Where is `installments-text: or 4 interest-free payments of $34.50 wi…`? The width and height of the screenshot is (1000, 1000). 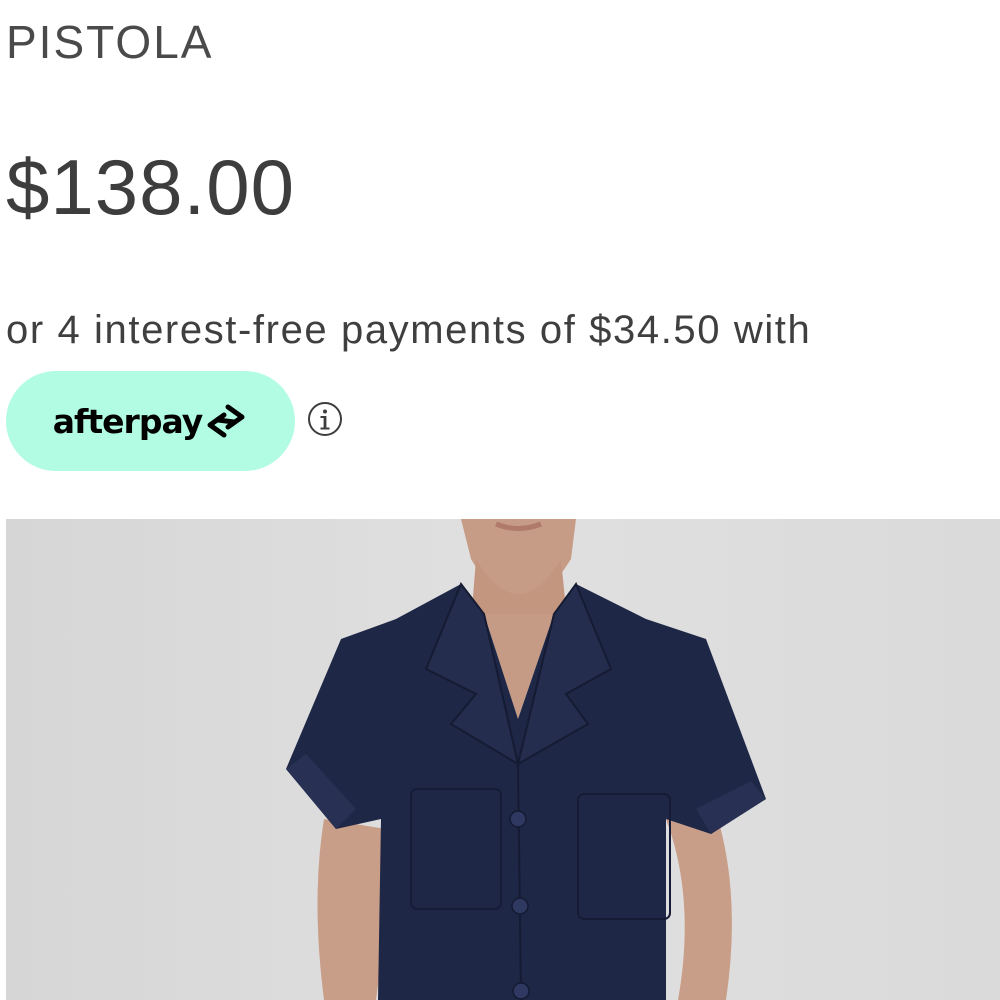
installments-text: or 4 interest-free payments of $34.50 wi… is located at coordinates (409, 330).